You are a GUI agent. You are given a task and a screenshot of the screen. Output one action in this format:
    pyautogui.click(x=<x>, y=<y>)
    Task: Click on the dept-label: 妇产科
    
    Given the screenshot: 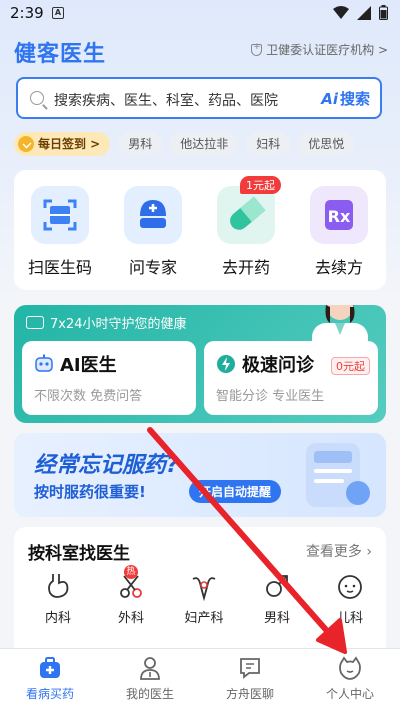 What is the action you would take?
    pyautogui.click(x=204, y=618)
    